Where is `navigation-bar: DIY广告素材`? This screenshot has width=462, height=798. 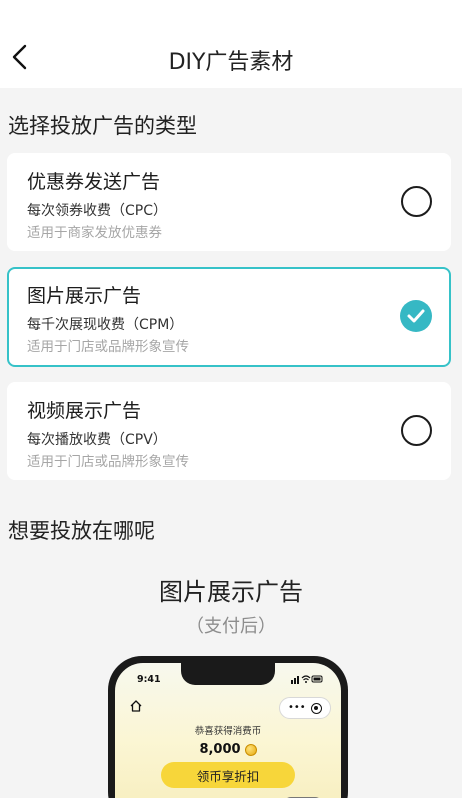
navigation-bar: DIY广告素材 is located at coordinates (231, 44).